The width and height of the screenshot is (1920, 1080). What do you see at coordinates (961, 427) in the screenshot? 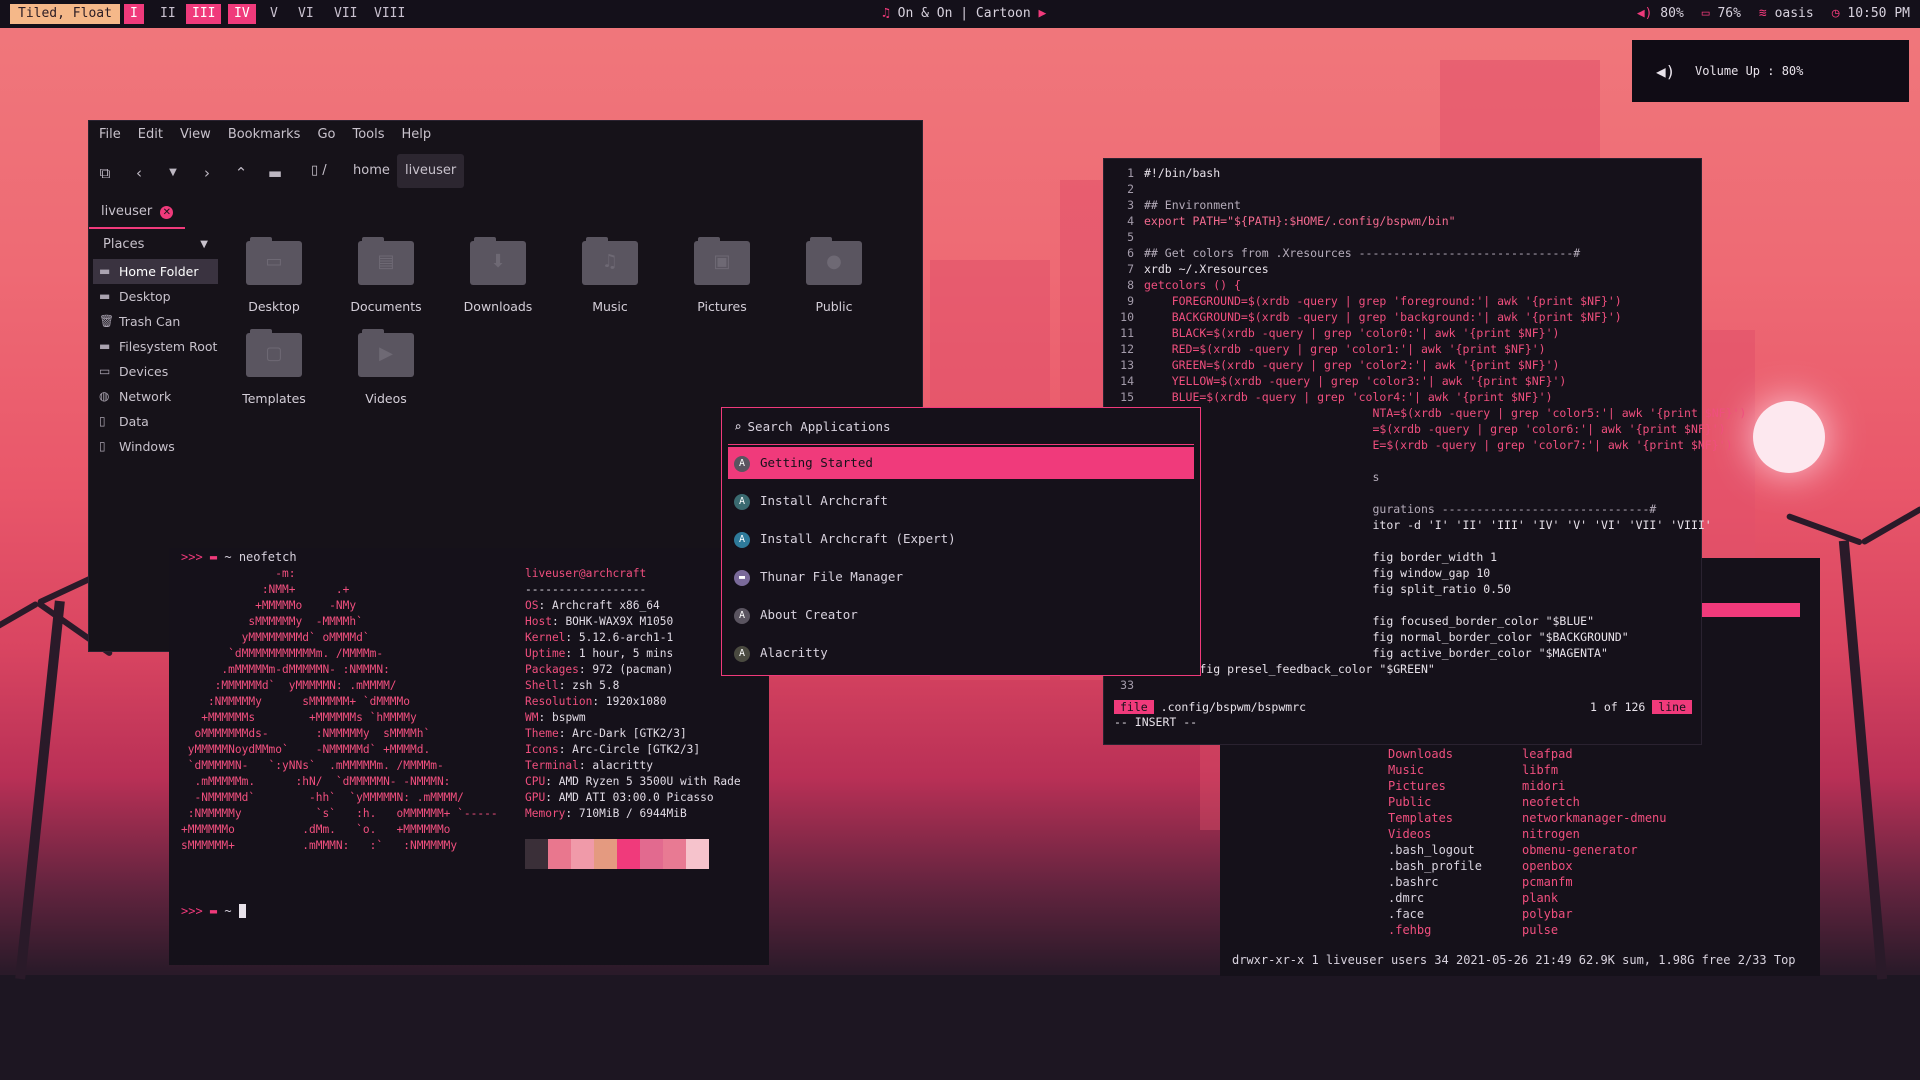
I see `launcher-search: ⌕ Search Applications` at bounding box center [961, 427].